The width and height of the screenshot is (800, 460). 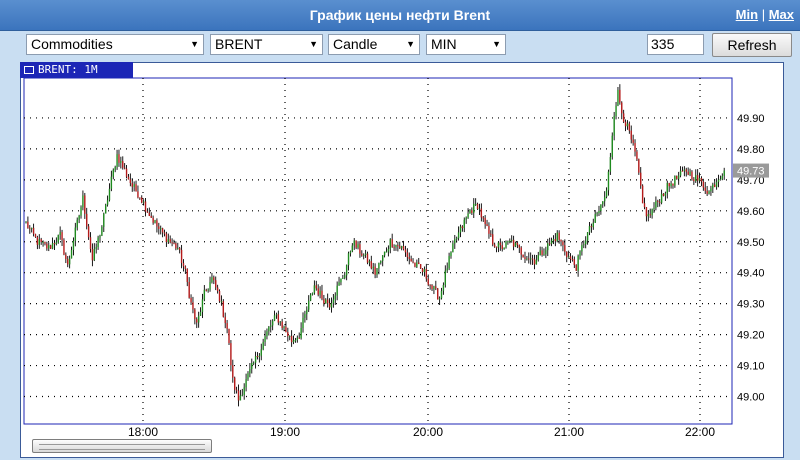 I want to click on x-tick-label: 20:00, so click(x=428, y=432).